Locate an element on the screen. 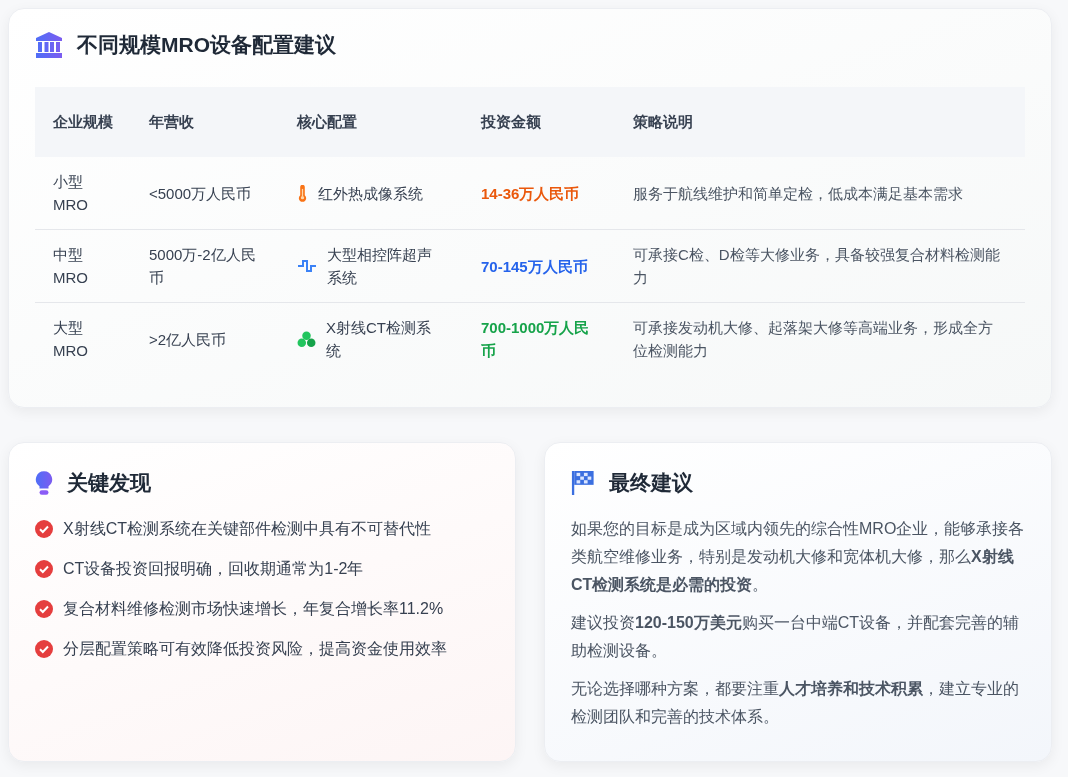  table-cell: 可承接发动机大修、起落架大修等高端业务，形成全方位检测能力 is located at coordinates (813, 339).